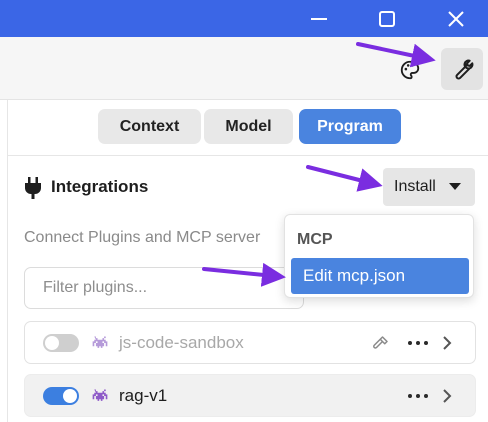 This screenshot has width=488, height=422. Describe the element at coordinates (455, 186) in the screenshot. I see `caret-down-icon` at that location.